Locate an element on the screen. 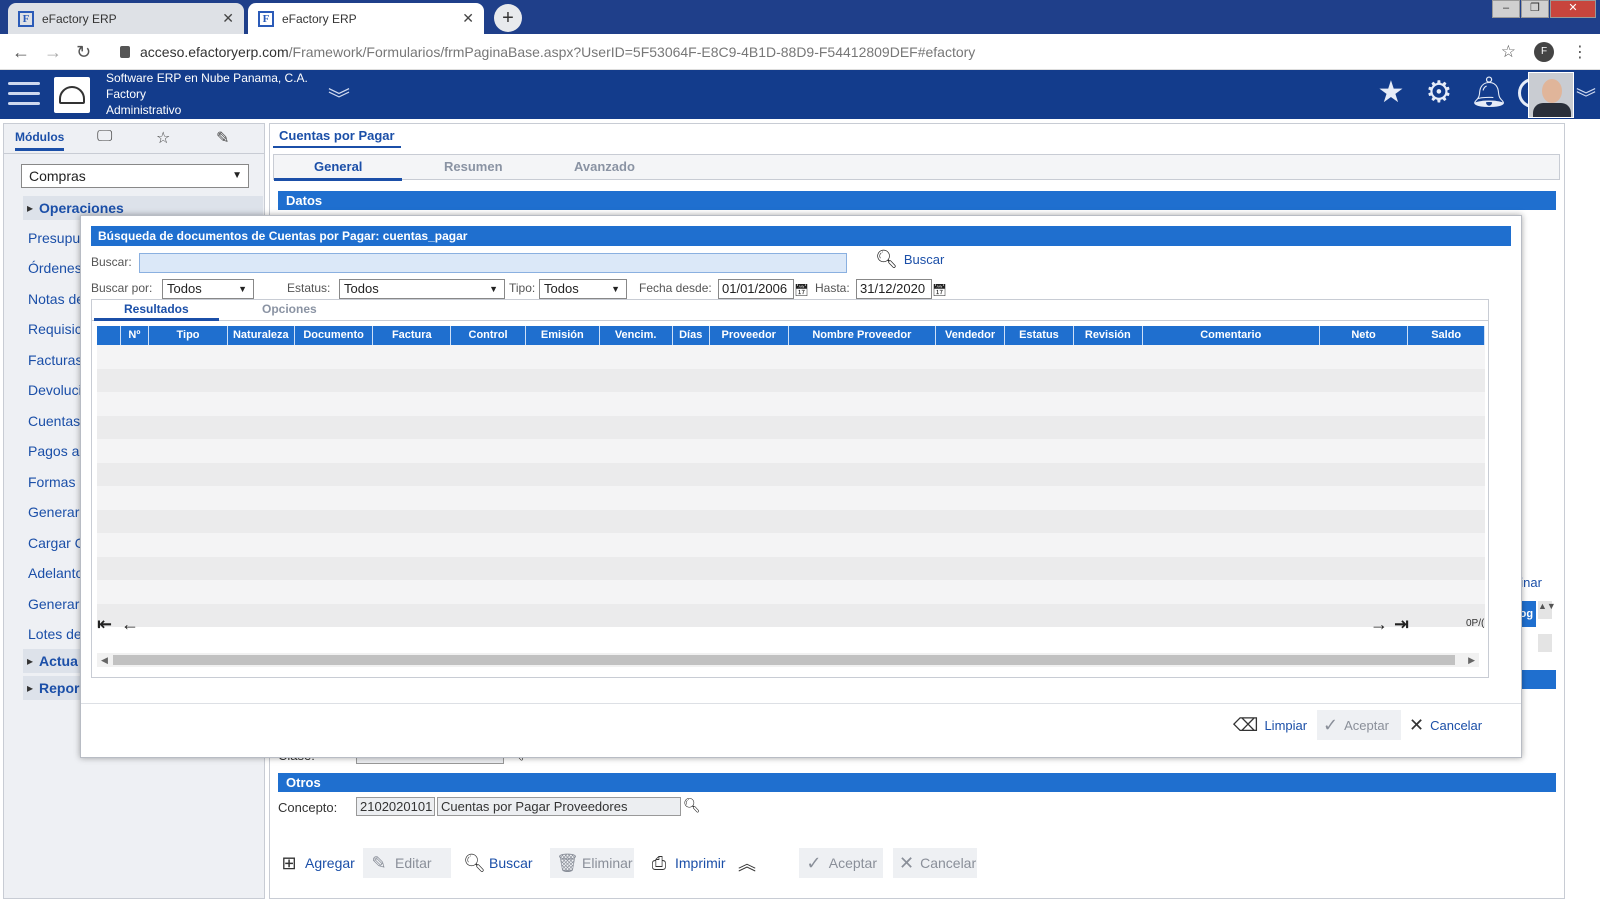  accept-button: ✓ Aceptar is located at coordinates (841, 863).